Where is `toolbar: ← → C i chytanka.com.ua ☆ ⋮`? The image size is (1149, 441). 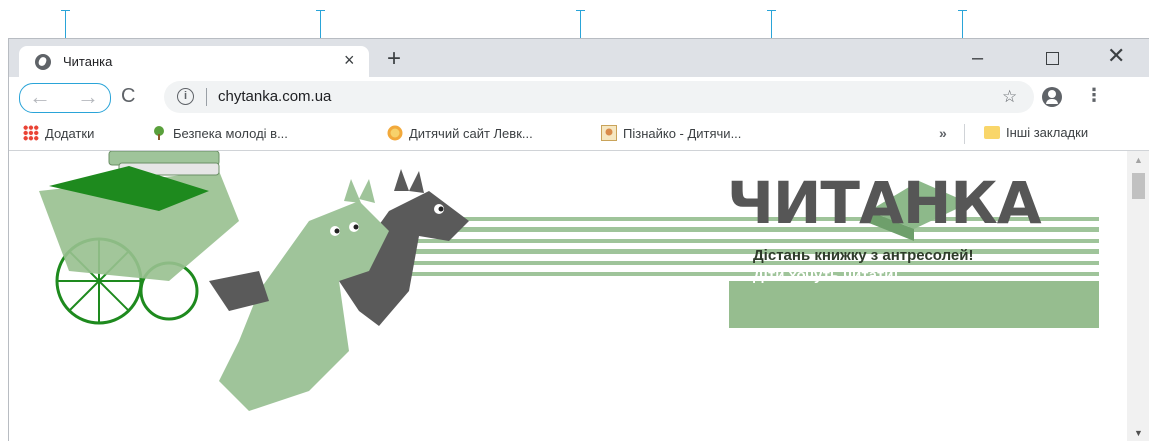 toolbar: ← → C i chytanka.com.ua ☆ ⋮ is located at coordinates (579, 97).